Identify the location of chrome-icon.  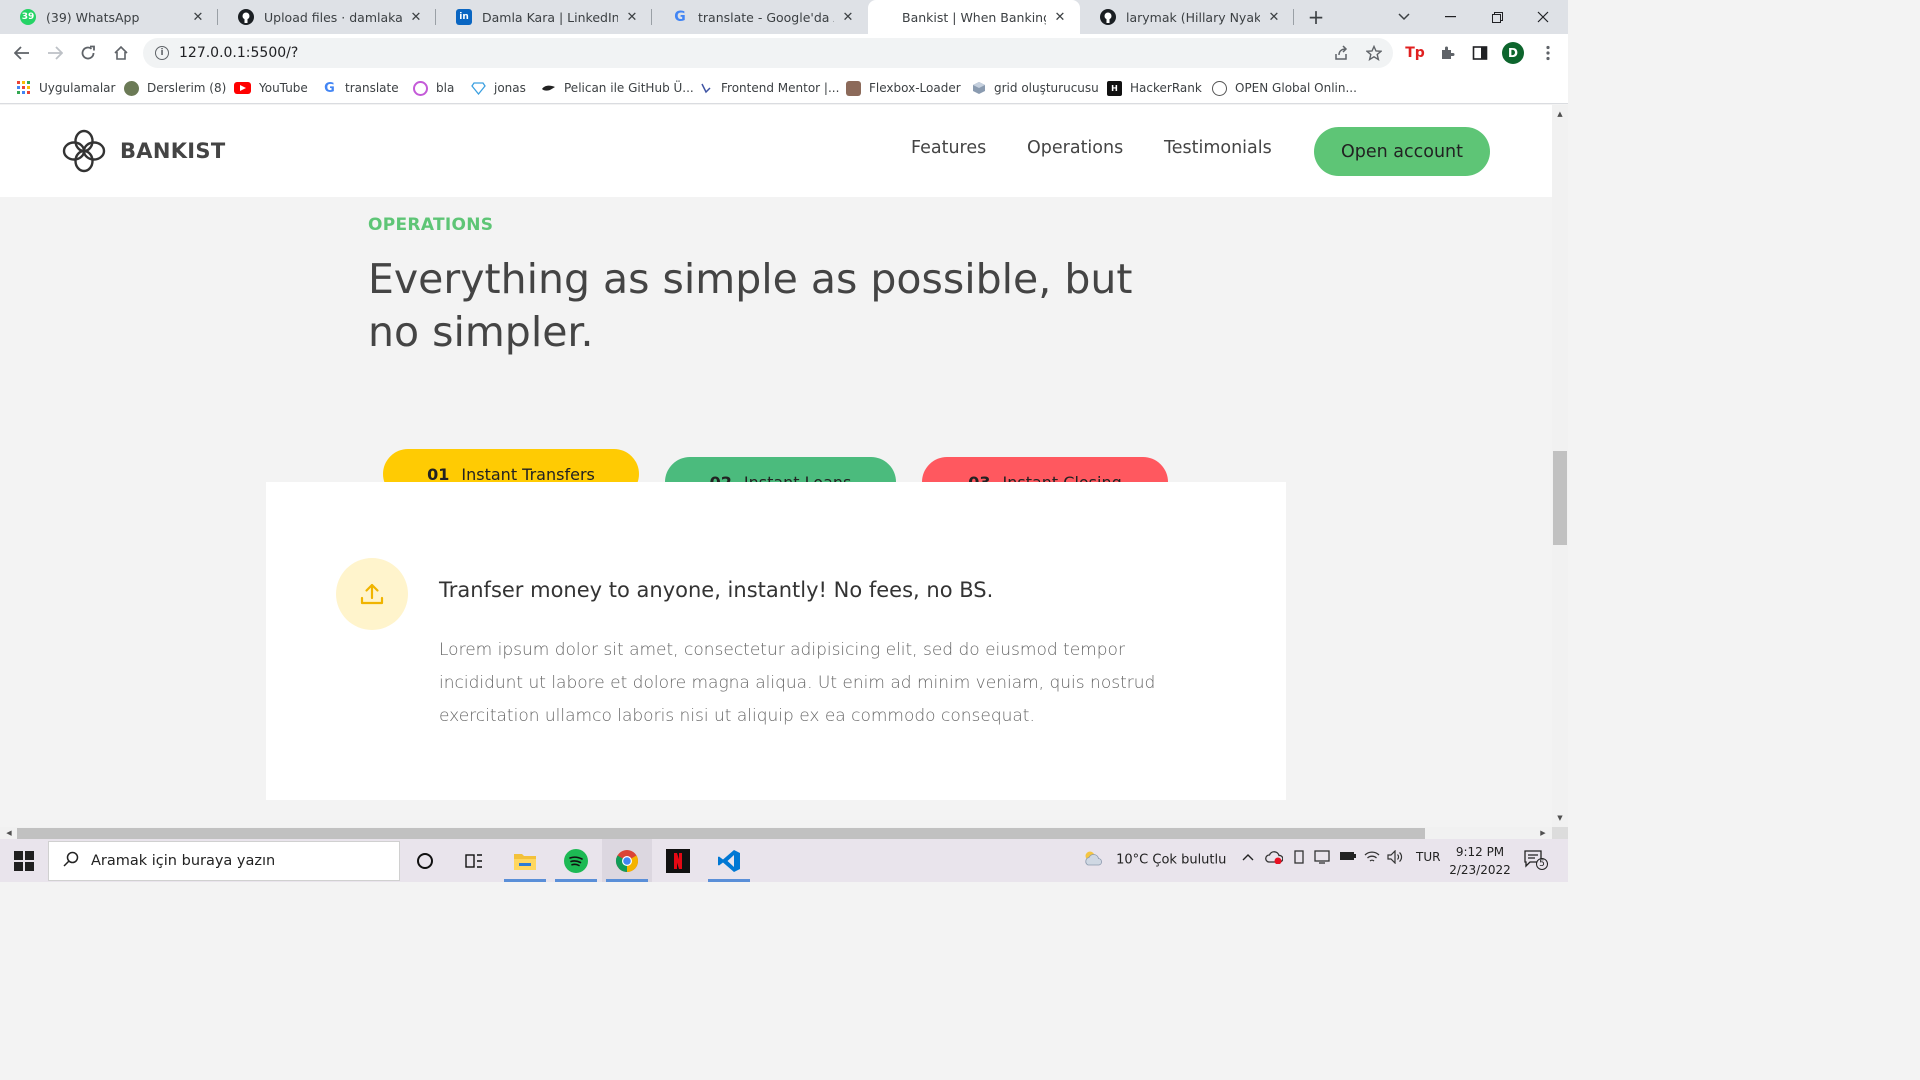
(627, 860).